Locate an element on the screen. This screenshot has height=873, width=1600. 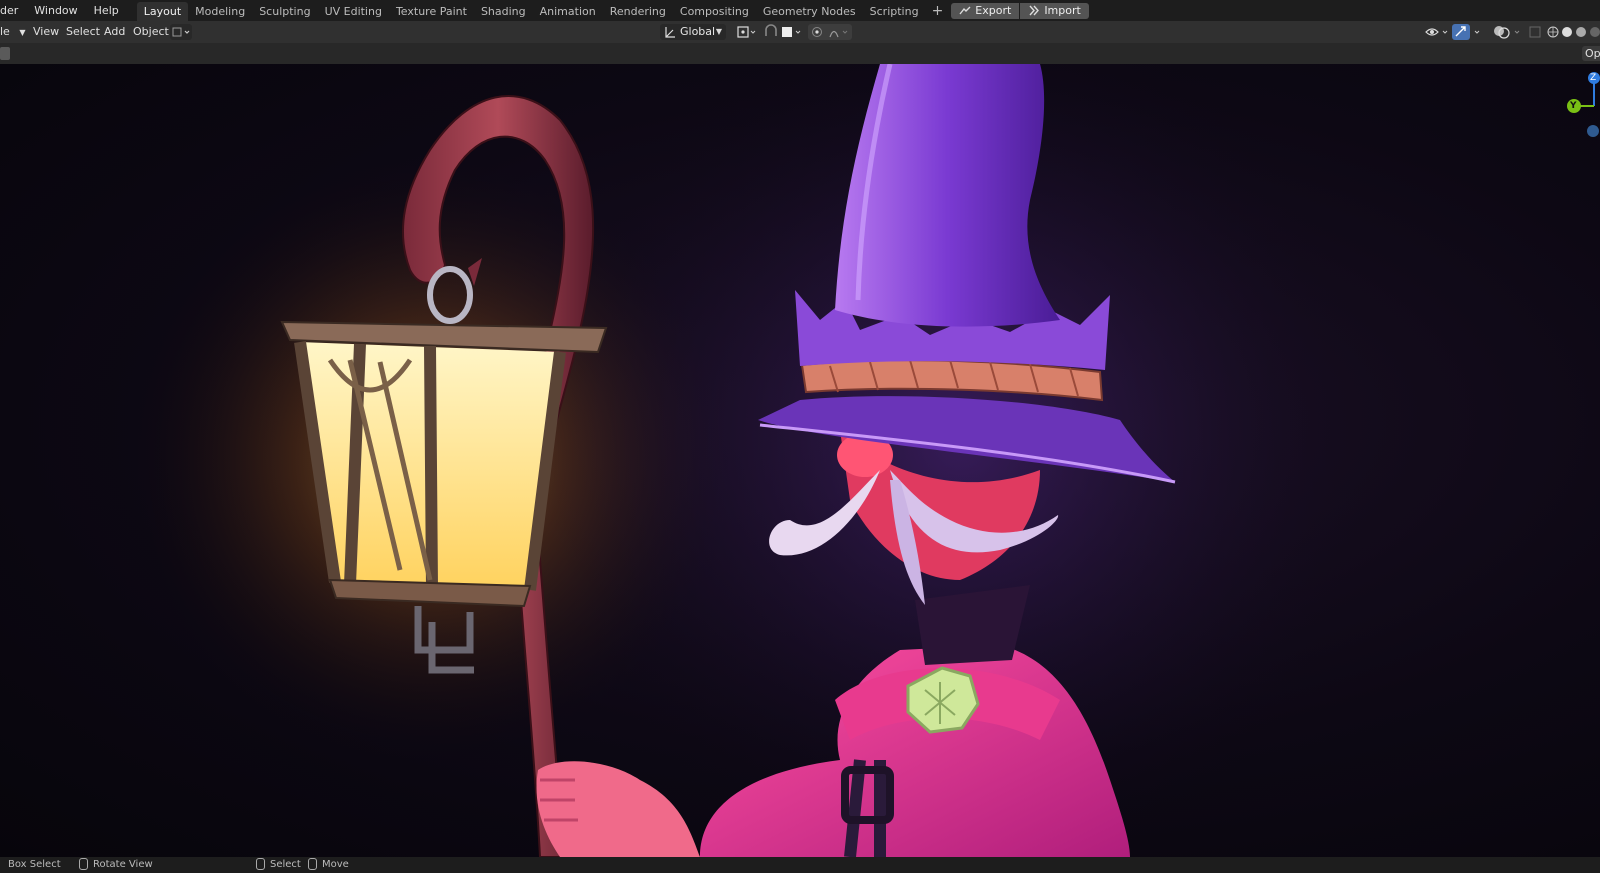
eye-icon is located at coordinates (1436, 32).